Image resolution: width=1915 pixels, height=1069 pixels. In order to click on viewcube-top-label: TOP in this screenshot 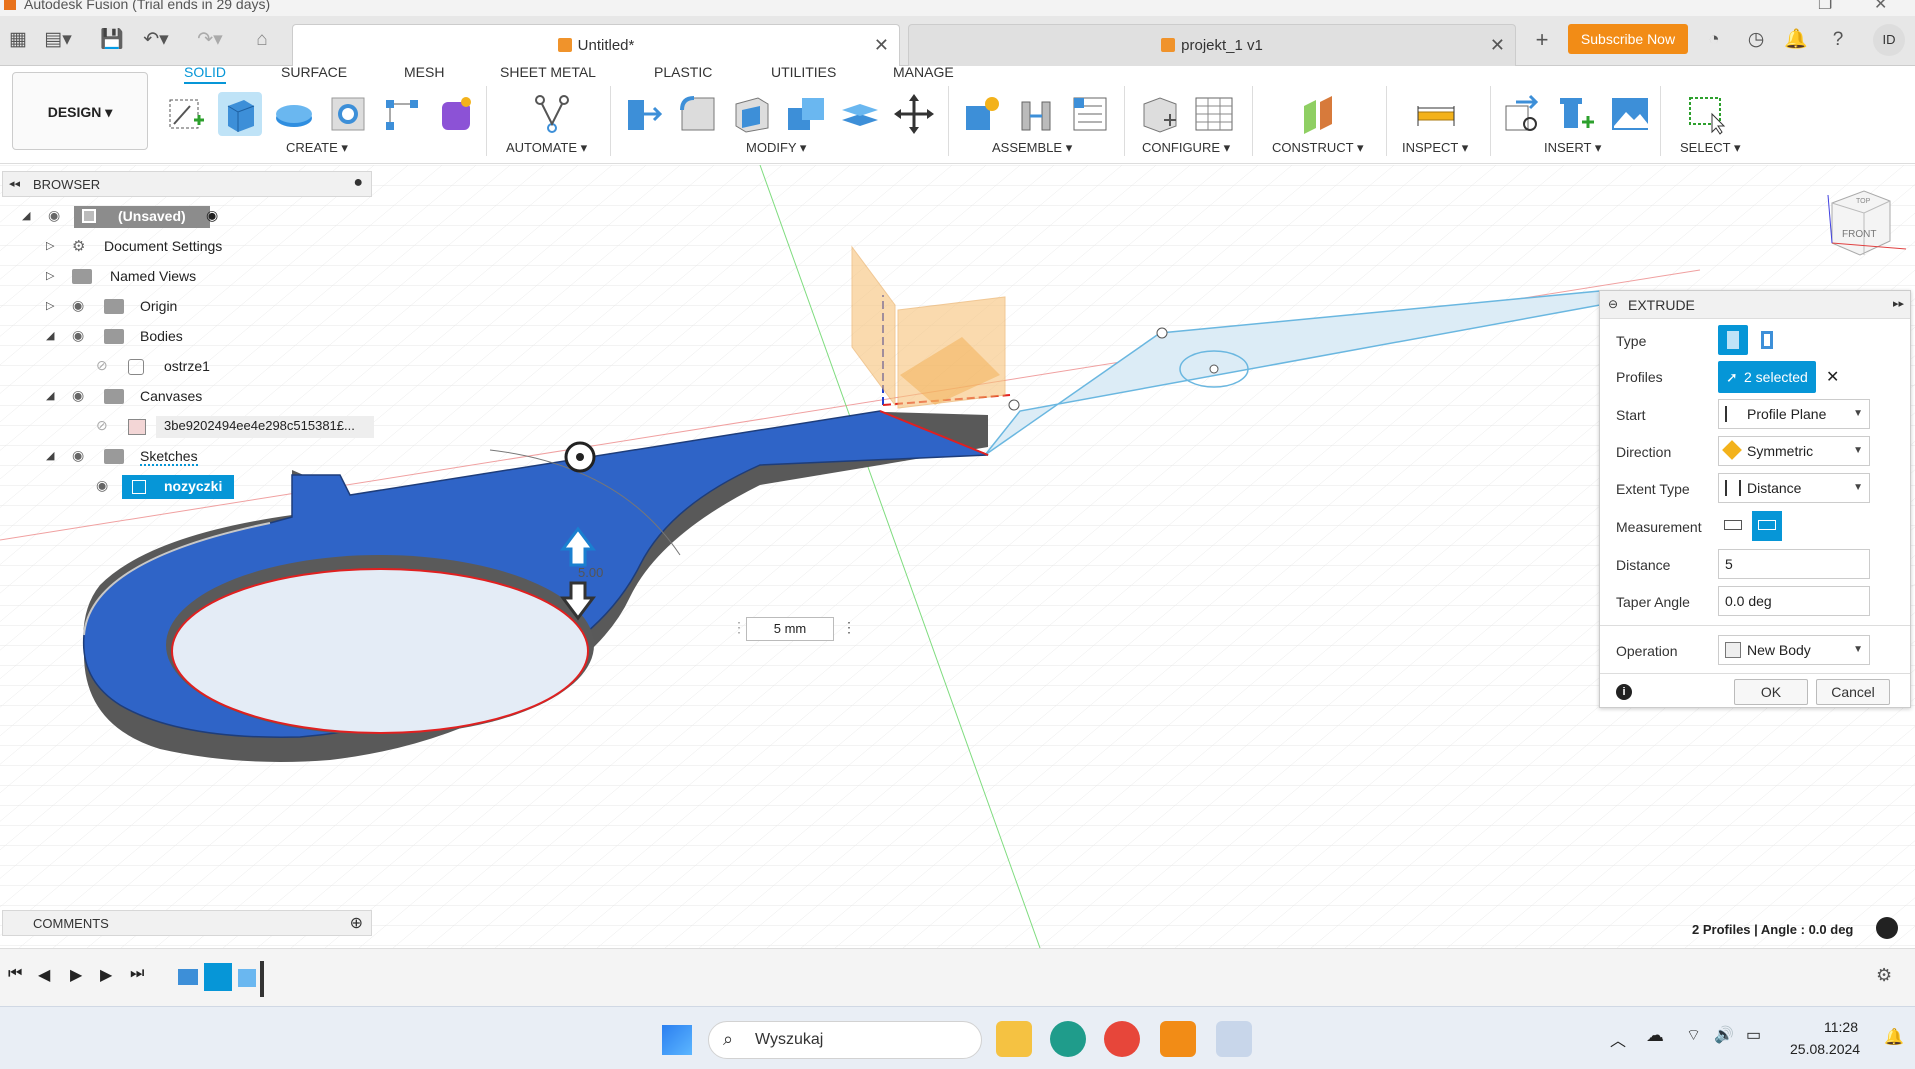, I will do `click(1863, 201)`.